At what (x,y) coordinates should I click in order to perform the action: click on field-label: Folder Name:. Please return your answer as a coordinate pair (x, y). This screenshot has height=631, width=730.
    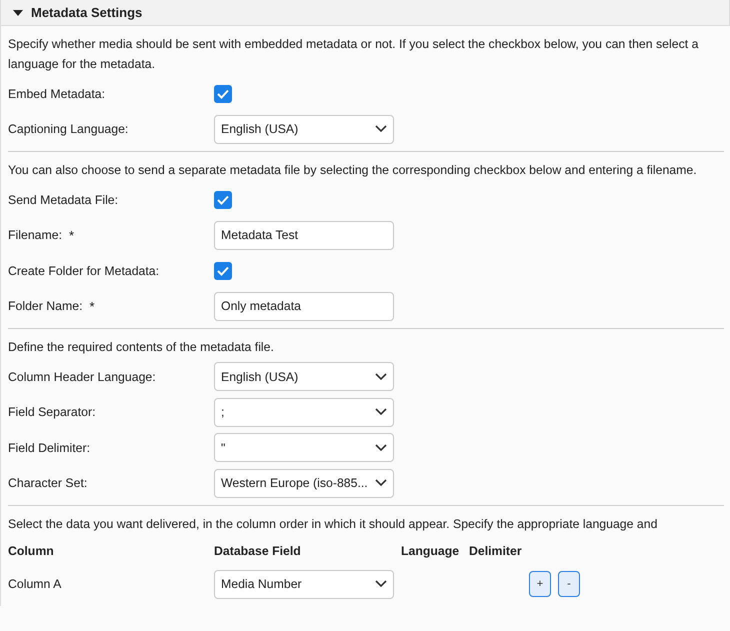
    Looking at the image, I should click on (45, 306).